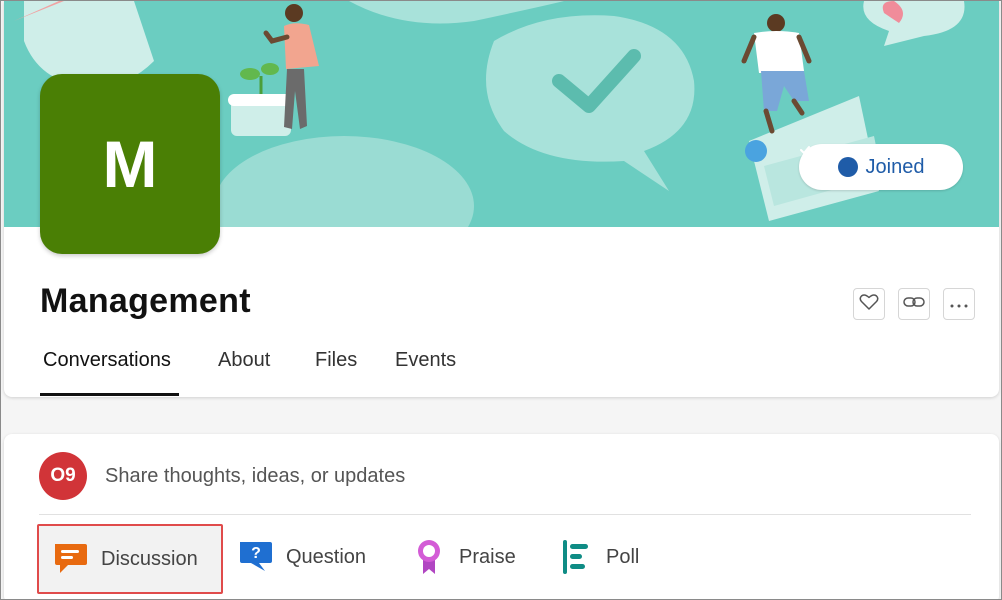 This screenshot has width=1002, height=600. I want to click on tab-label: Events, so click(426, 360).